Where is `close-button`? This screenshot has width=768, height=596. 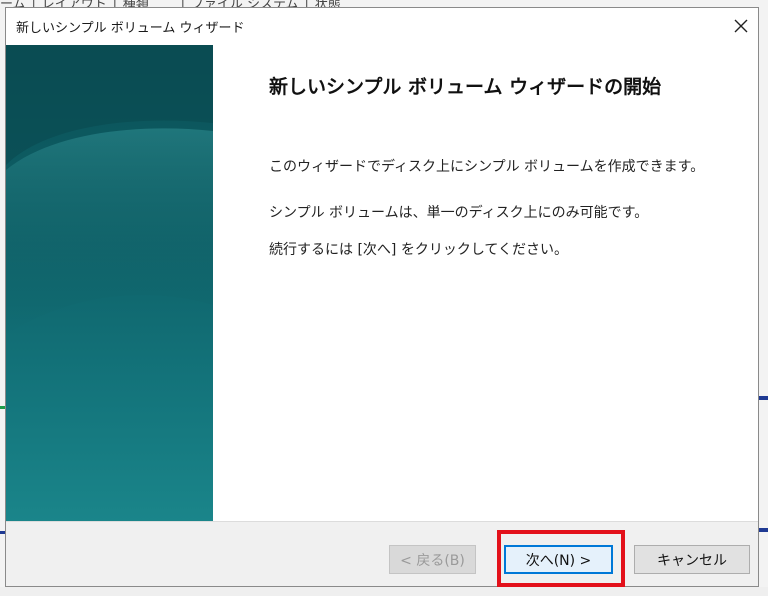
close-button is located at coordinates (741, 26).